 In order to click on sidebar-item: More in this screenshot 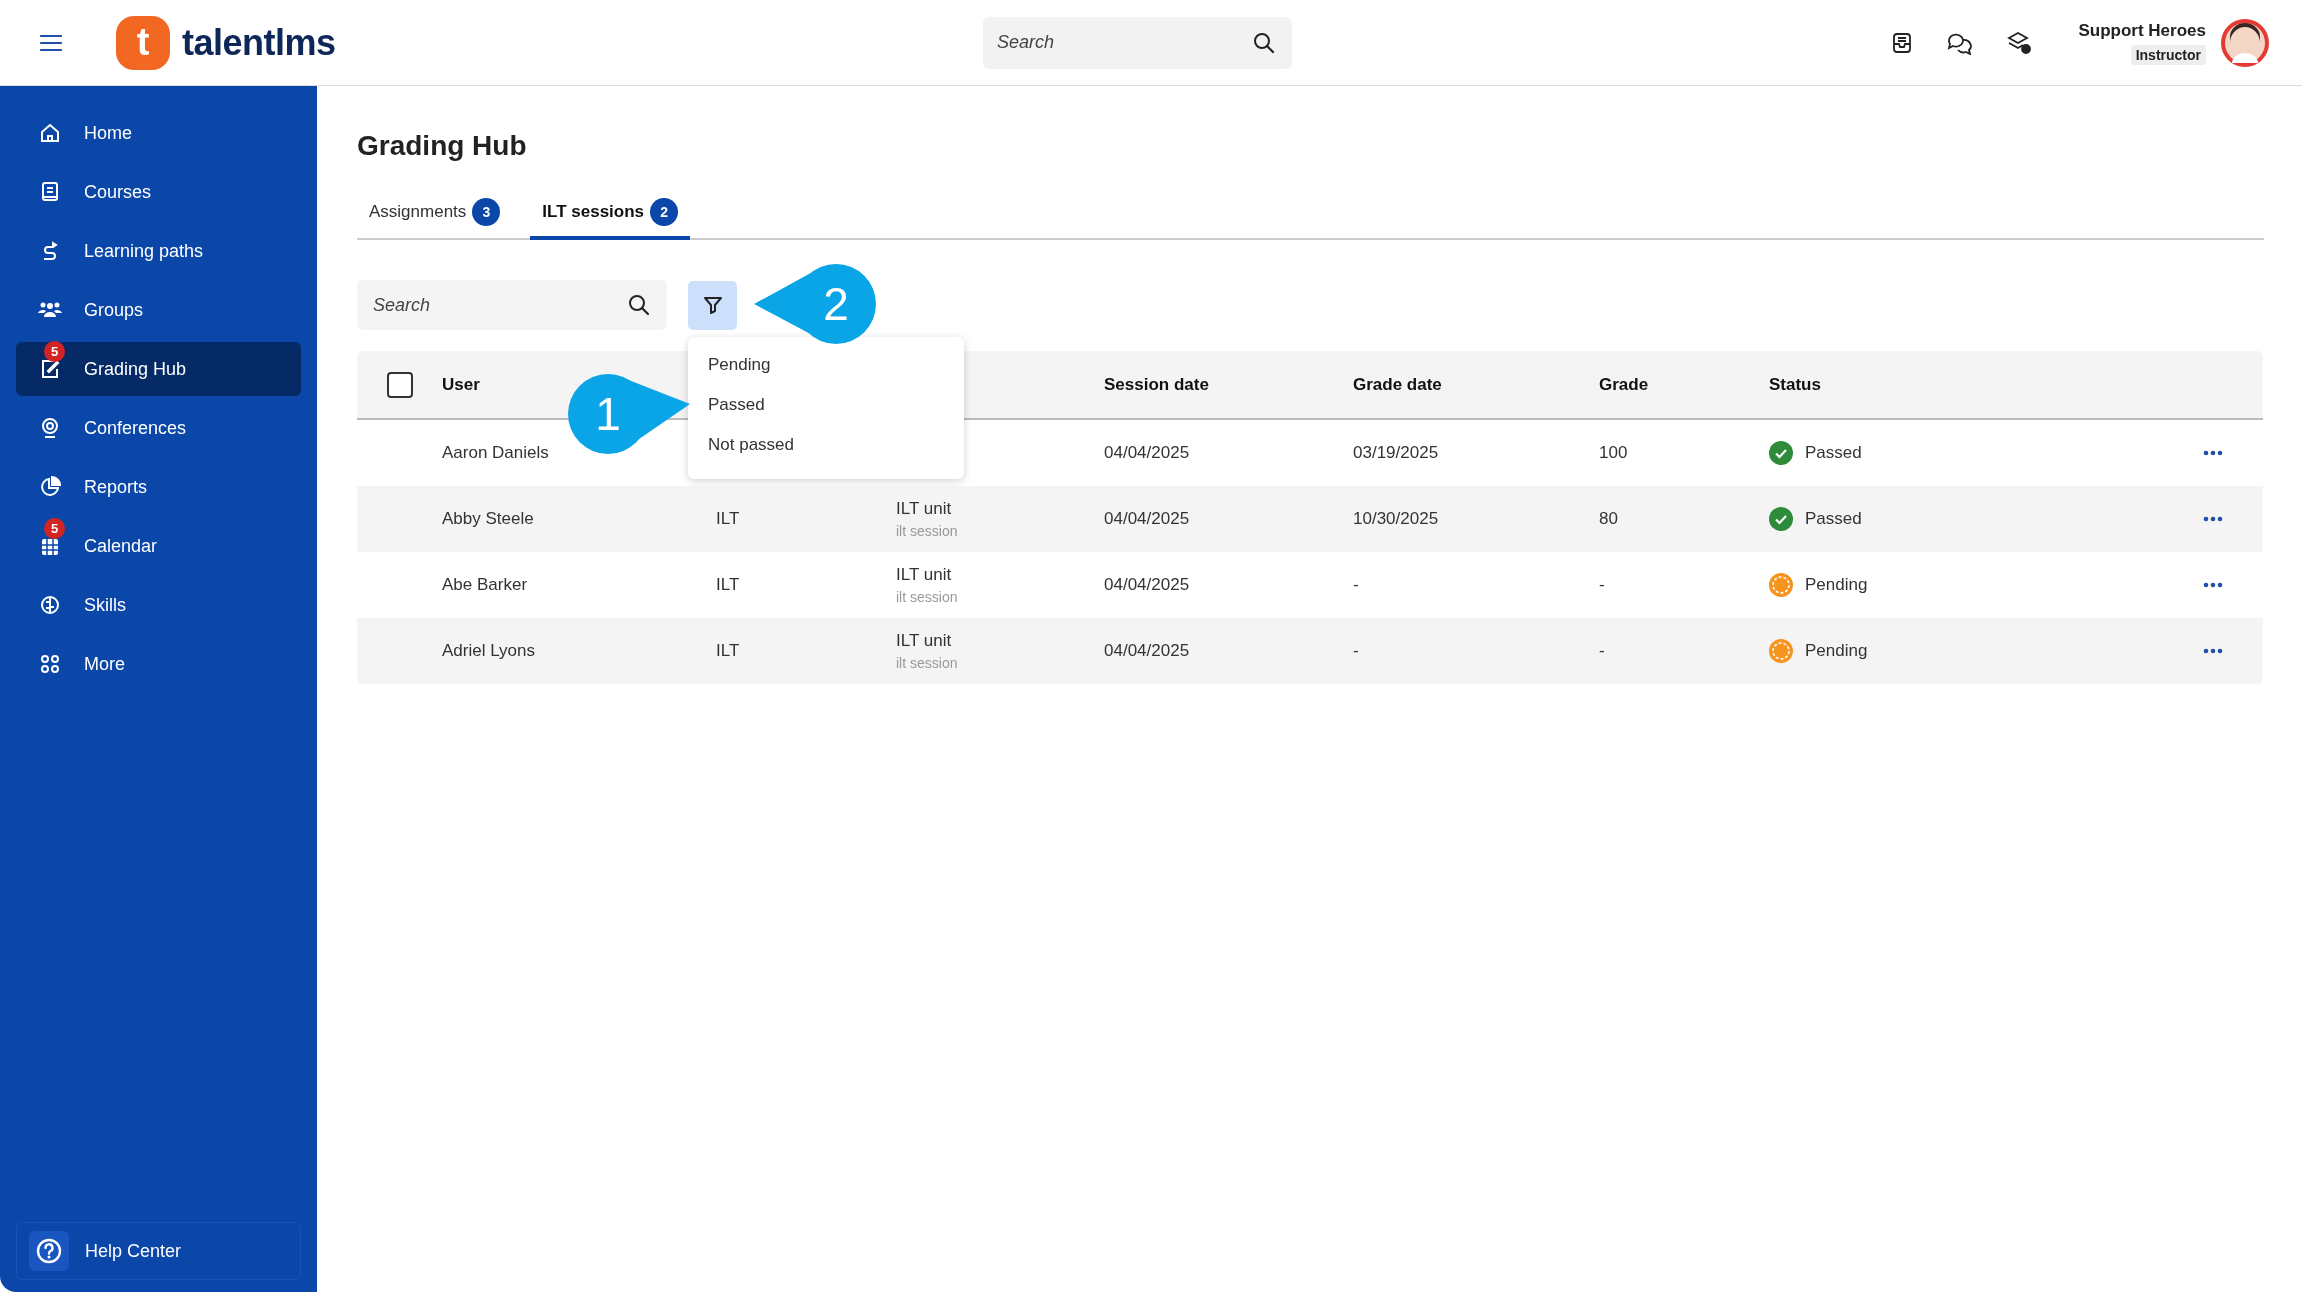, I will do `click(158, 664)`.